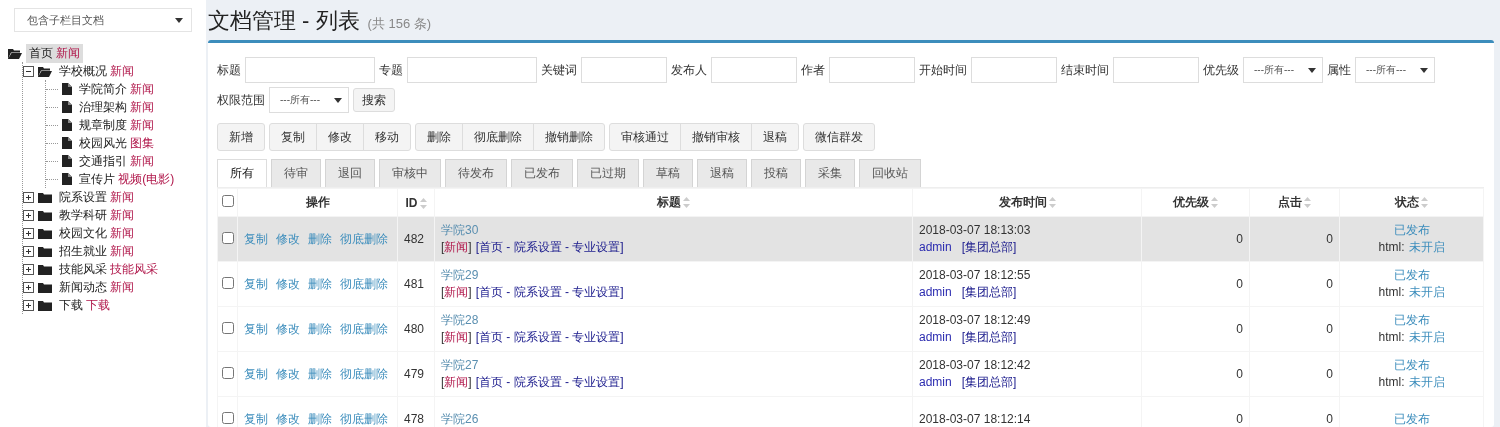 Image resolution: width=1500 pixels, height=427 pixels. I want to click on tree-item: 校园文化 新闻, so click(97, 233).